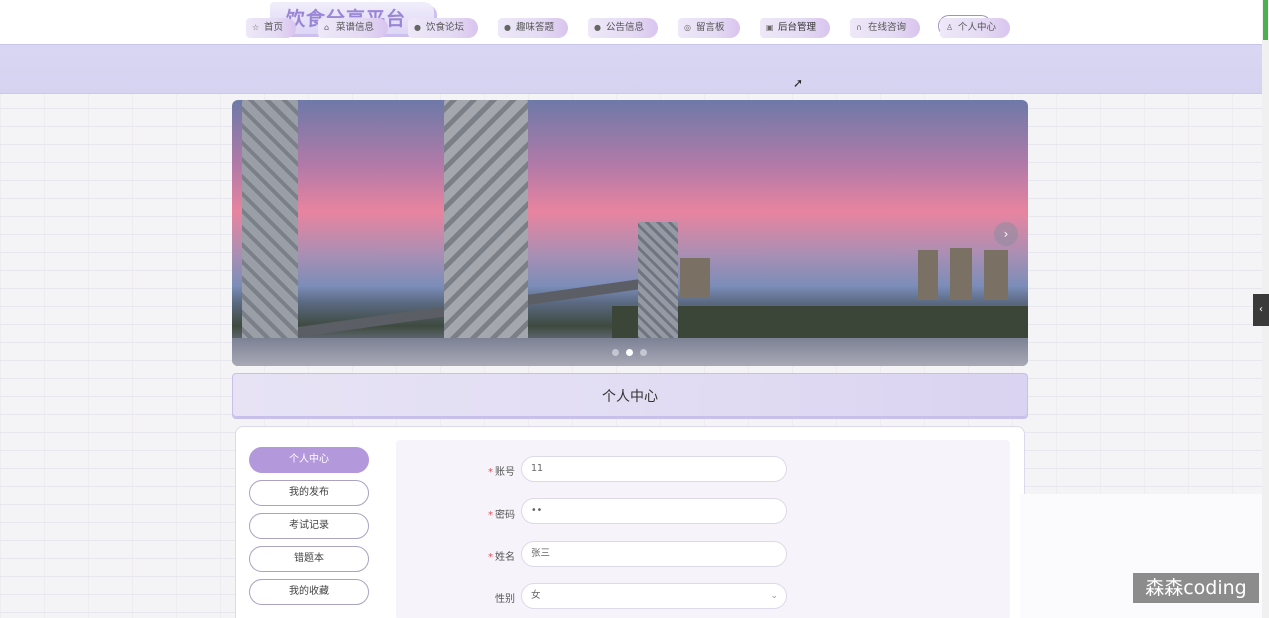 The height and width of the screenshot is (618, 1269). Describe the element at coordinates (711, 25) in the screenshot. I see `nav-item-message-board: ◎ 留言板` at that location.